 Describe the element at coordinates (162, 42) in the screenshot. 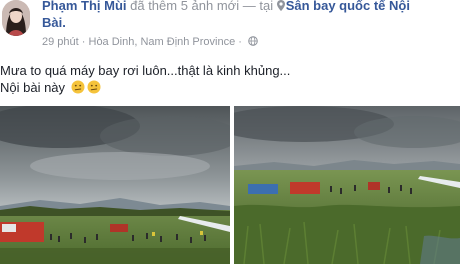

I see `checkin-place: Hòa Dinh, Nam Định Province` at that location.